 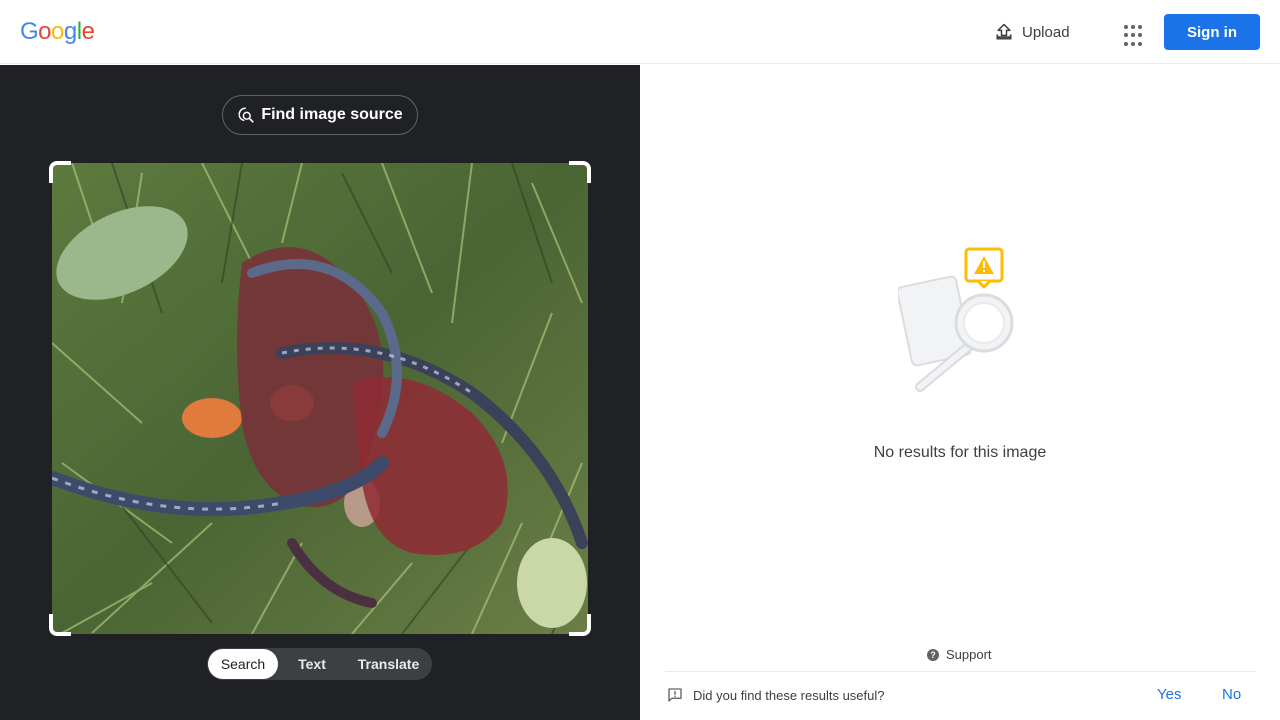 I want to click on feedback-question: Did you find these results useful?, so click(x=789, y=695).